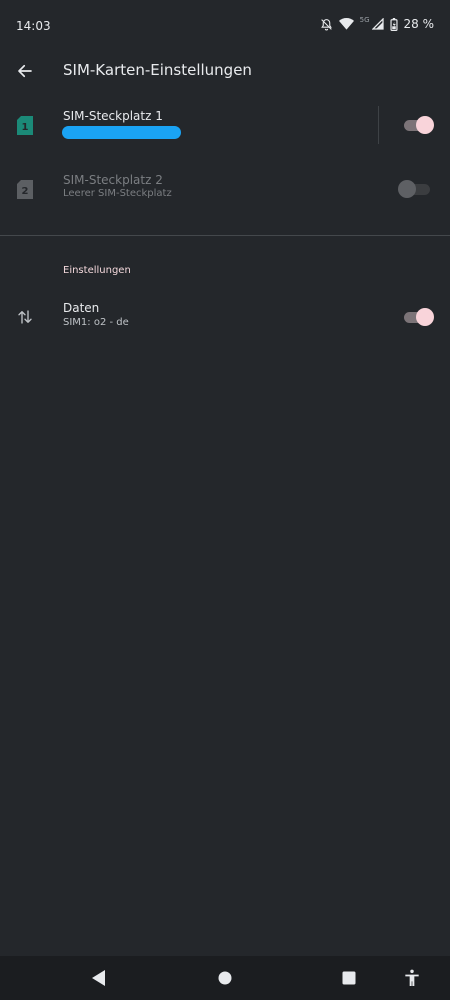 The height and width of the screenshot is (1000, 450). What do you see at coordinates (225, 318) in the screenshot?
I see `data-setting-row: Daten SIM1: o2 - de` at bounding box center [225, 318].